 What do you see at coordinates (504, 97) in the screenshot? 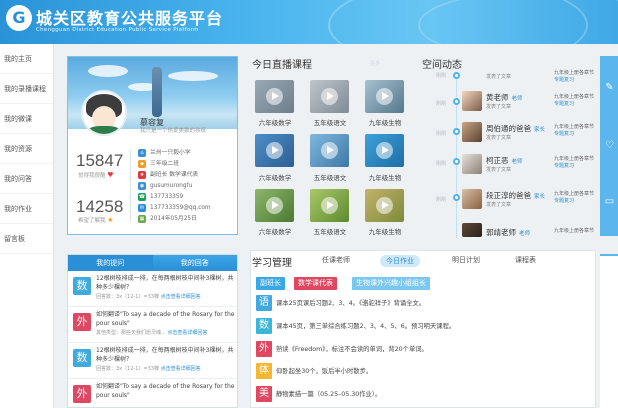
I see `activity-user: 黄老师 老师` at bounding box center [504, 97].